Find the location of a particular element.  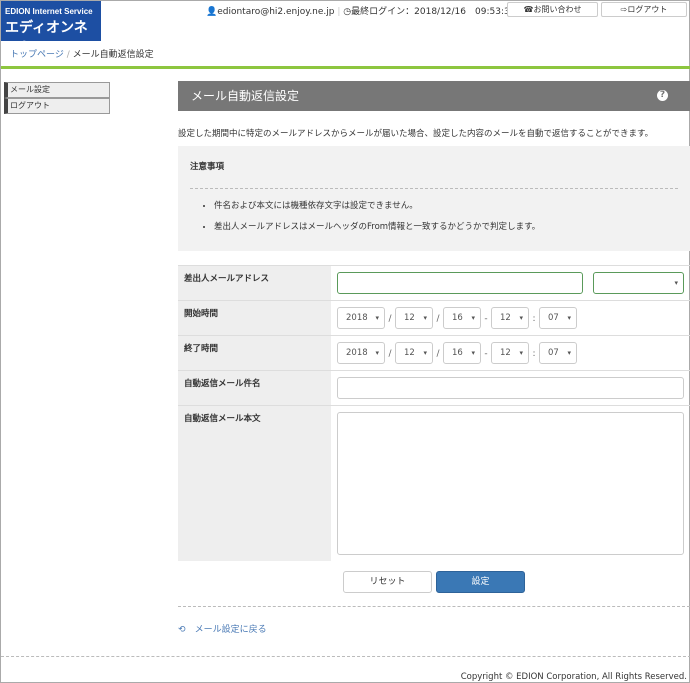

logout-button: ⇨ログアウト is located at coordinates (644, 9).